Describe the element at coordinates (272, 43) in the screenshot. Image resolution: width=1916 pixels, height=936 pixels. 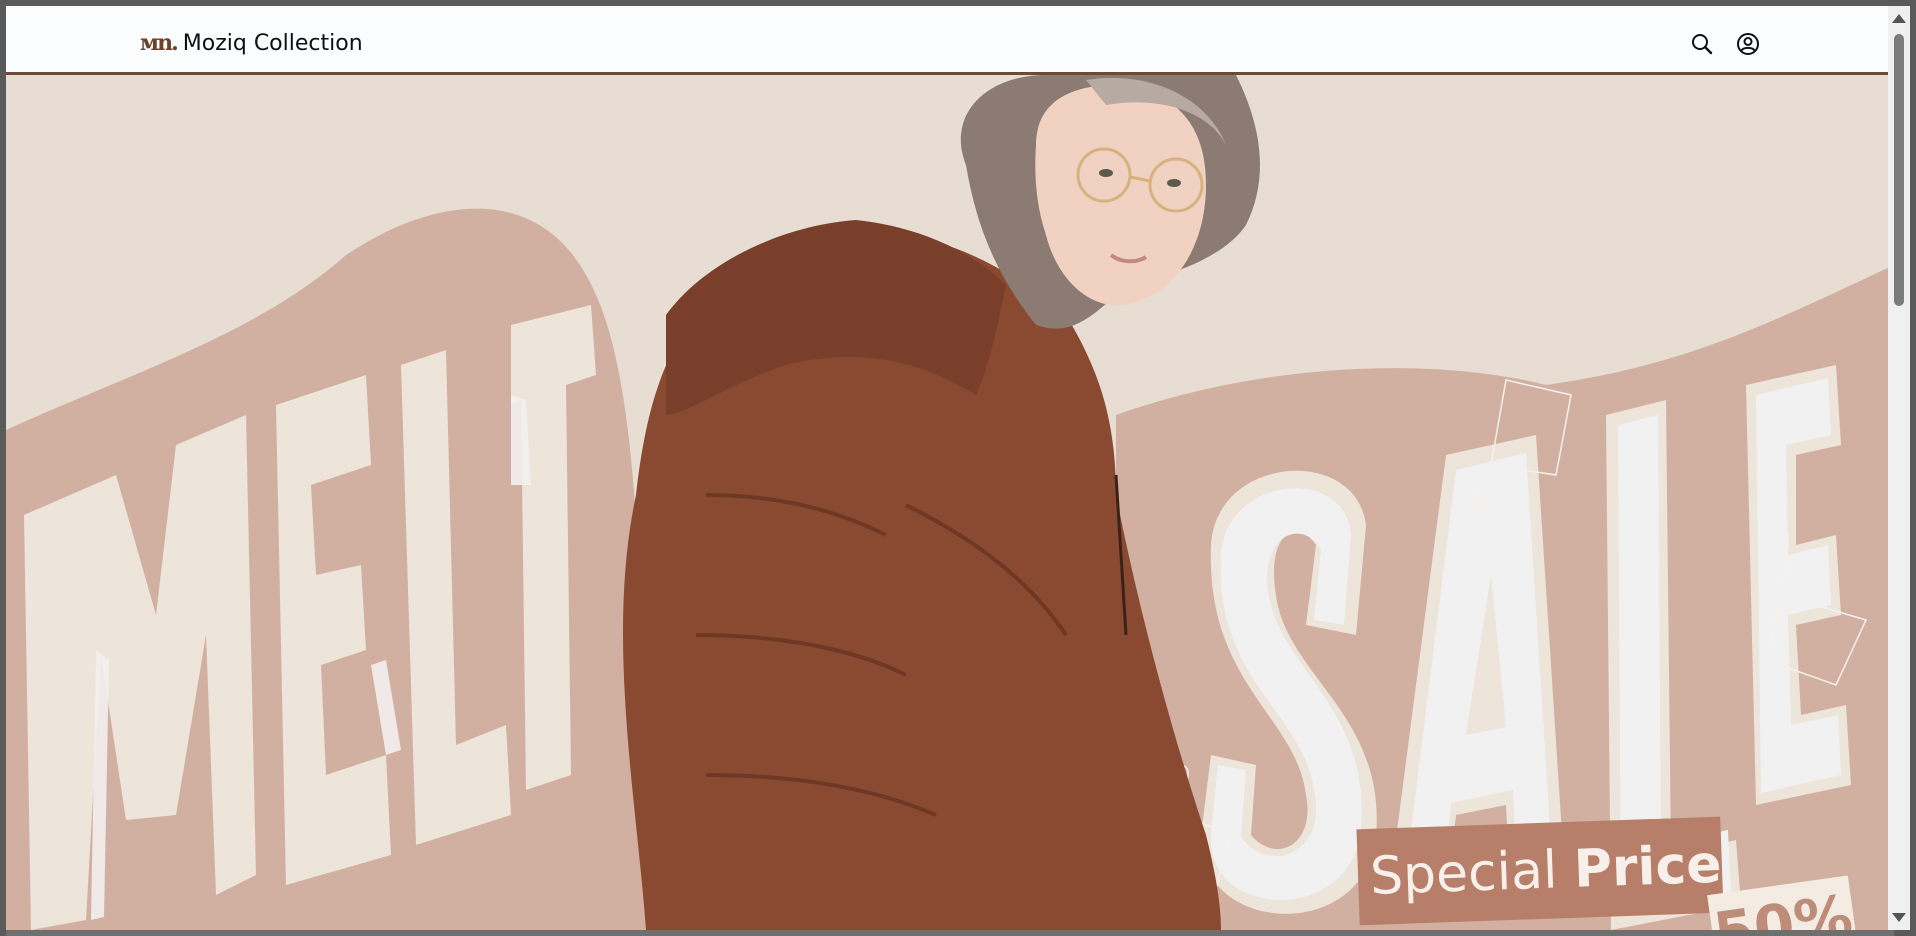
I see `brand-name: Moziq Collection` at that location.